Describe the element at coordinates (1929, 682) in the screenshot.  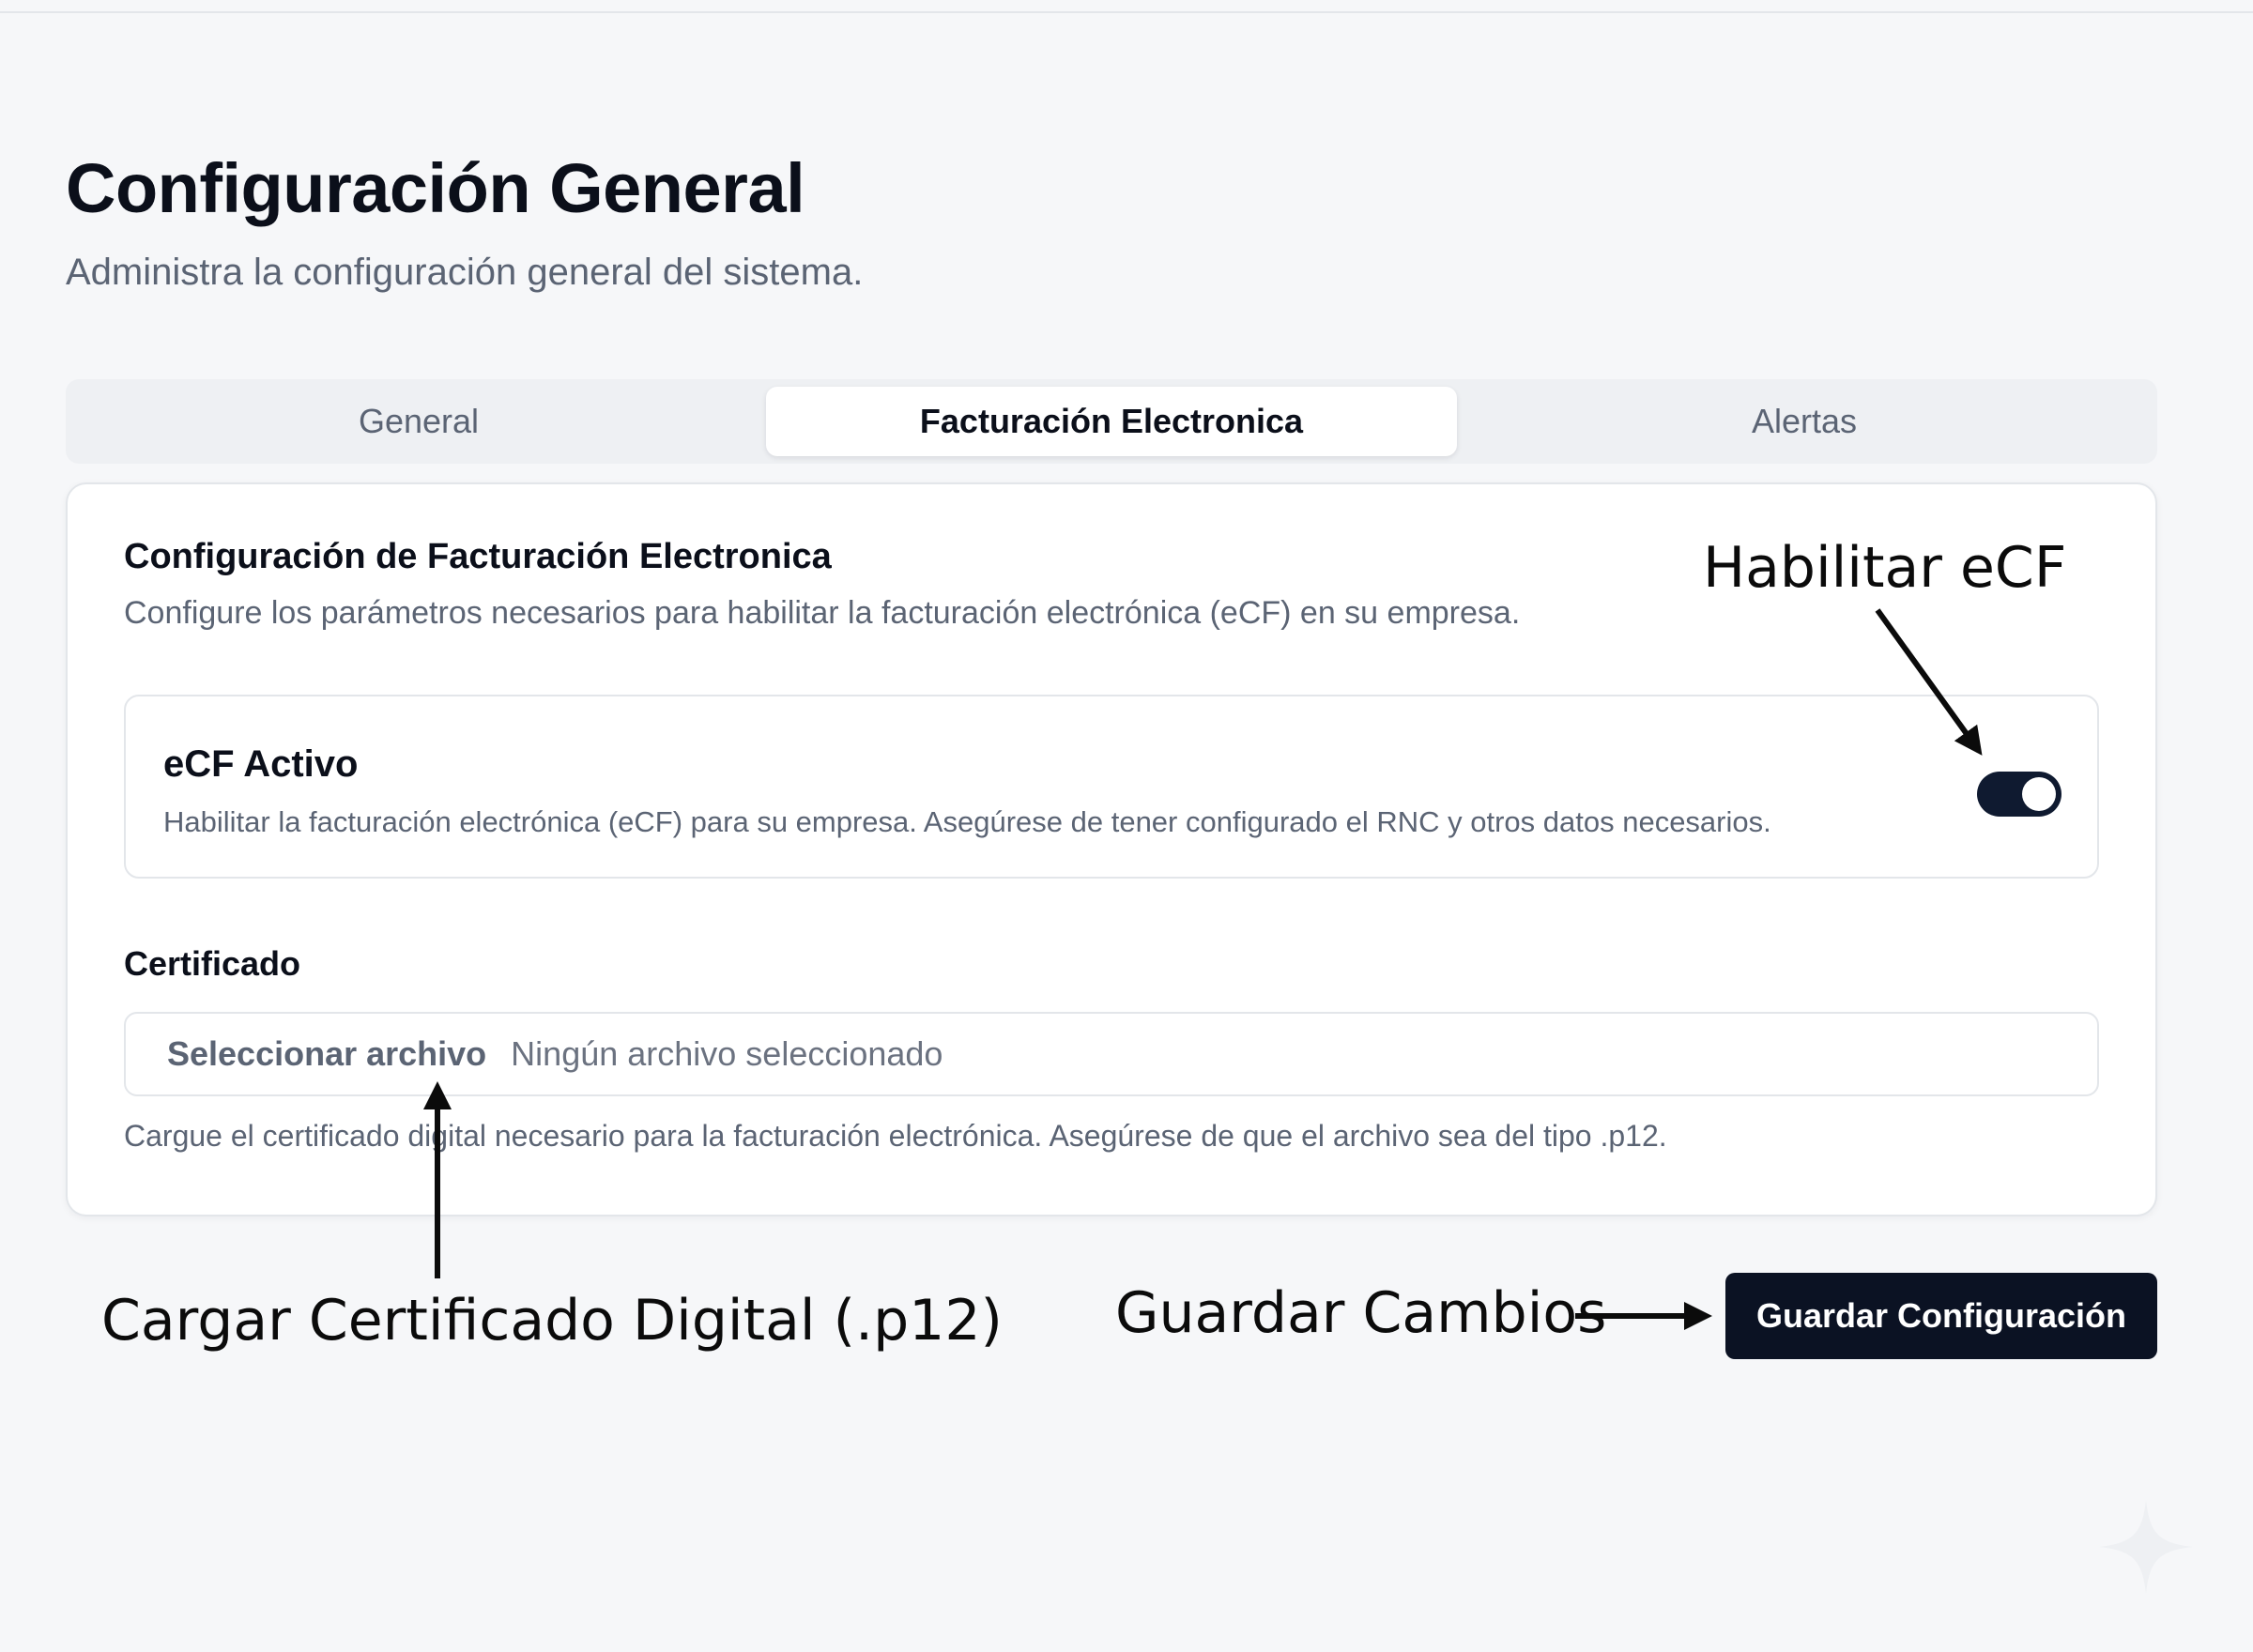
I see `arrow-to-switch` at that location.